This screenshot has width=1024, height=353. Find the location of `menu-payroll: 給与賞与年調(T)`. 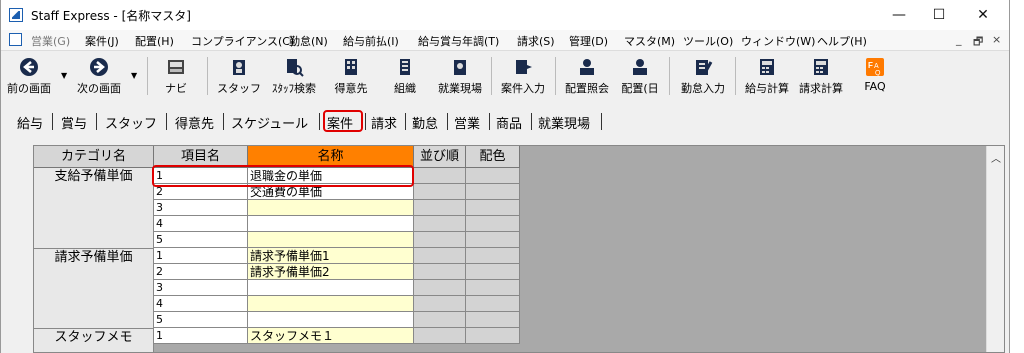

menu-payroll: 給与賞与年調(T) is located at coordinates (458, 41).